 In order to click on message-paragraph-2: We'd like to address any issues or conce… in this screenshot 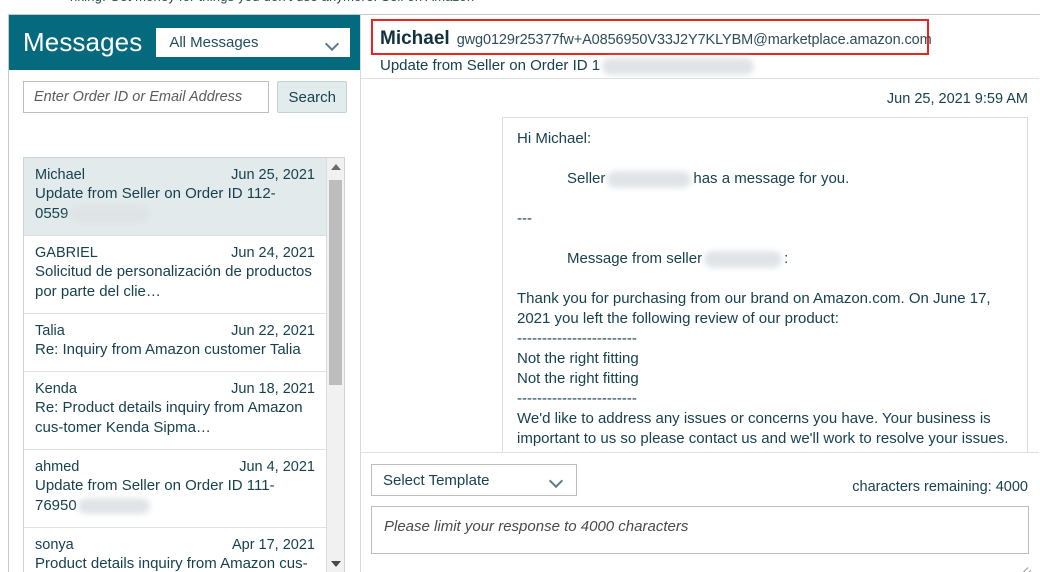, I will do `click(763, 428)`.